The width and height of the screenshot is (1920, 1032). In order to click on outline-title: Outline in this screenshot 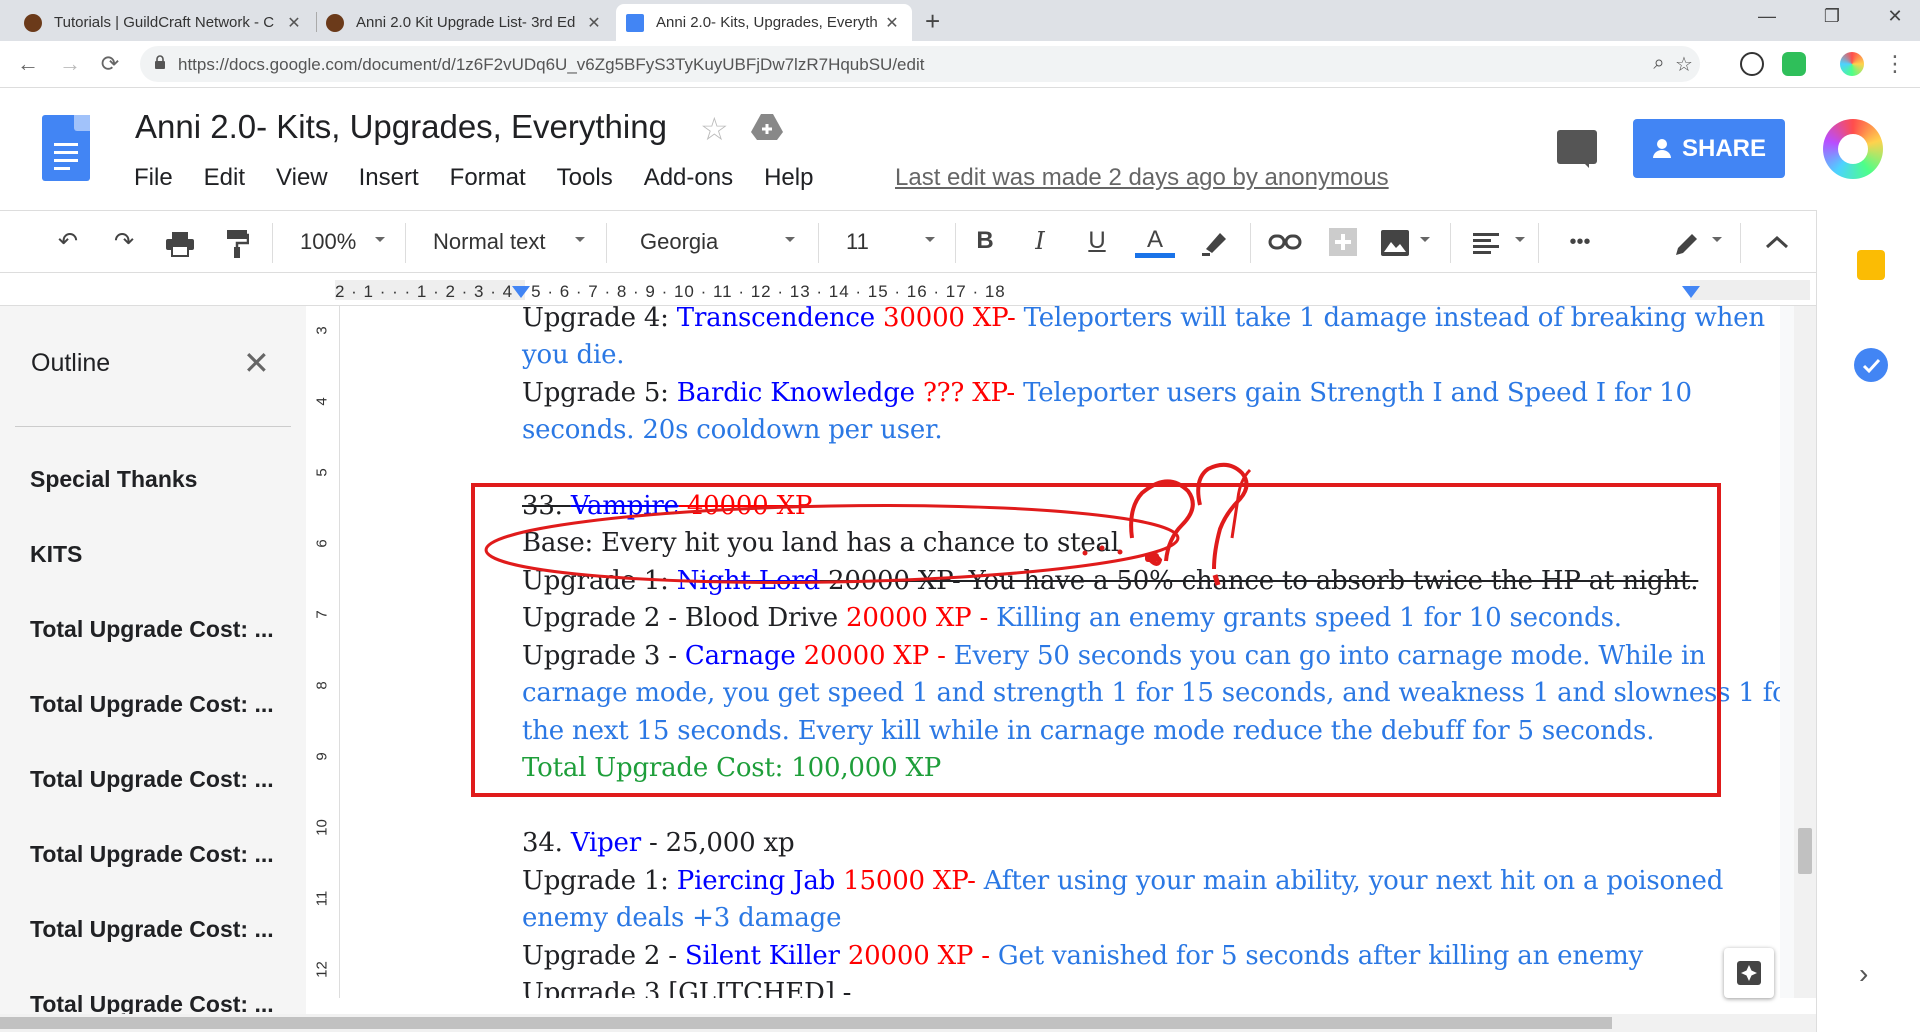, I will do `click(71, 363)`.